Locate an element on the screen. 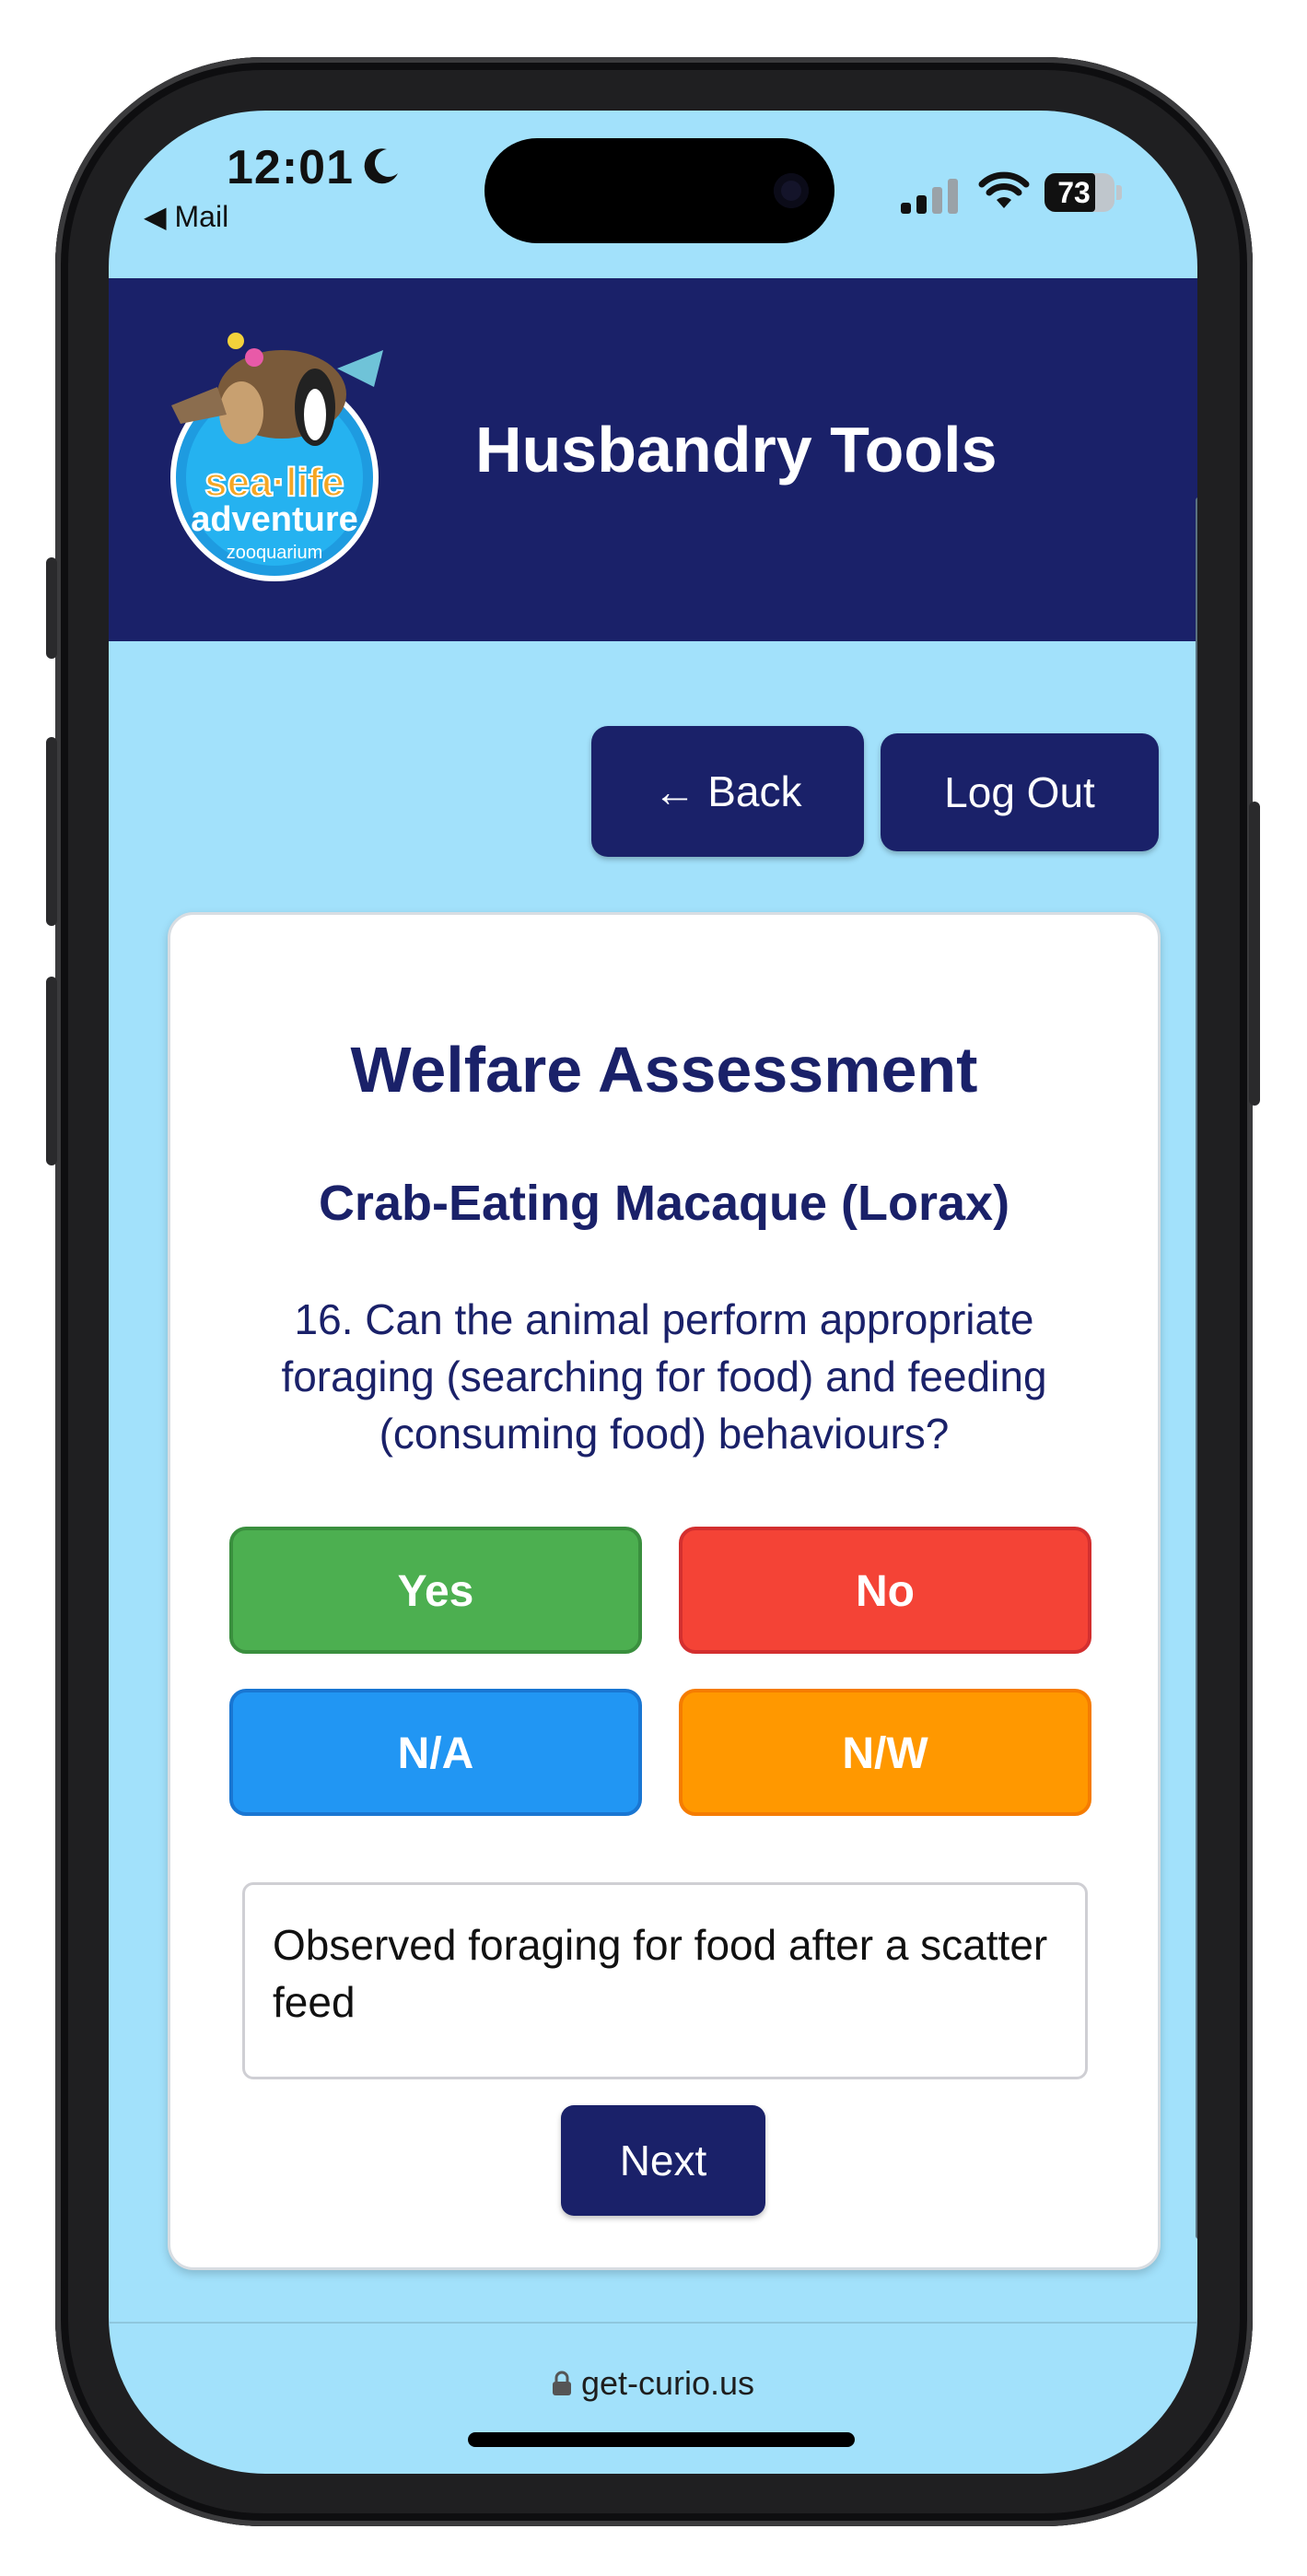 The height and width of the screenshot is (2576, 1307). url-text: get-curio.us is located at coordinates (668, 2383).